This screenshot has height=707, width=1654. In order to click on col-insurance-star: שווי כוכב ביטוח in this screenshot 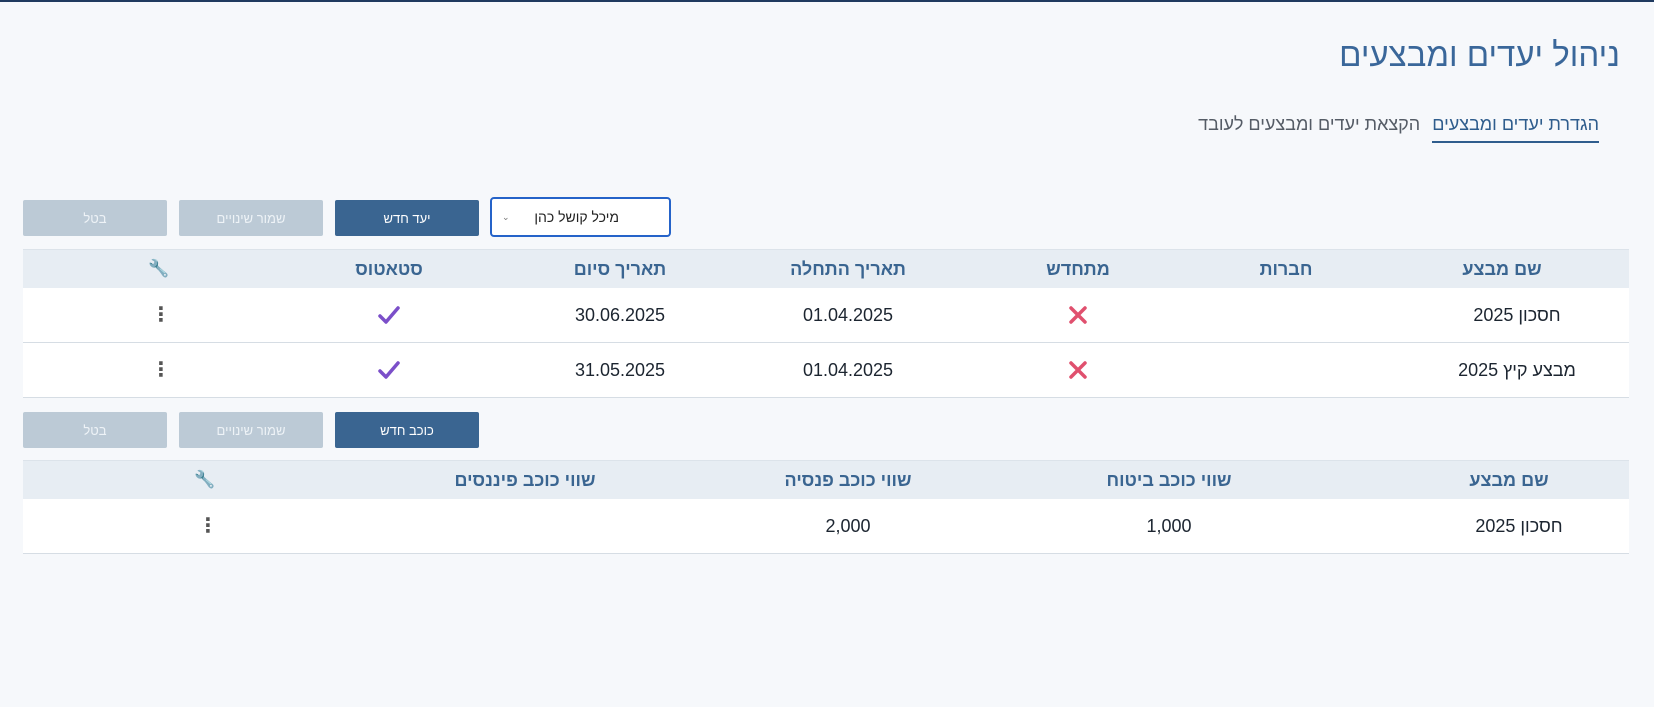, I will do `click(1169, 479)`.